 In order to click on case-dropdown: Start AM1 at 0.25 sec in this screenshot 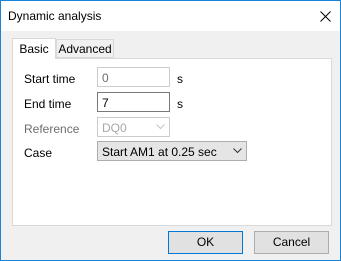, I will do `click(172, 151)`.